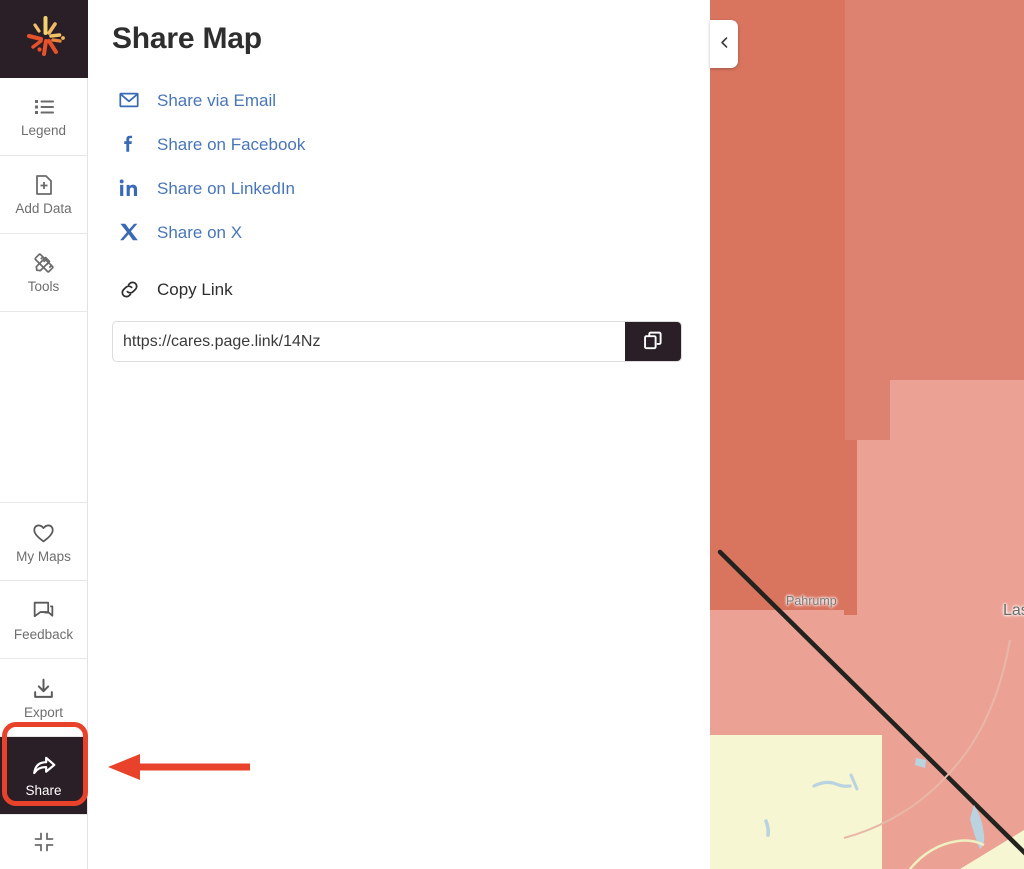 The width and height of the screenshot is (1024, 869). I want to click on sidebar-item-label: Export, so click(43, 712).